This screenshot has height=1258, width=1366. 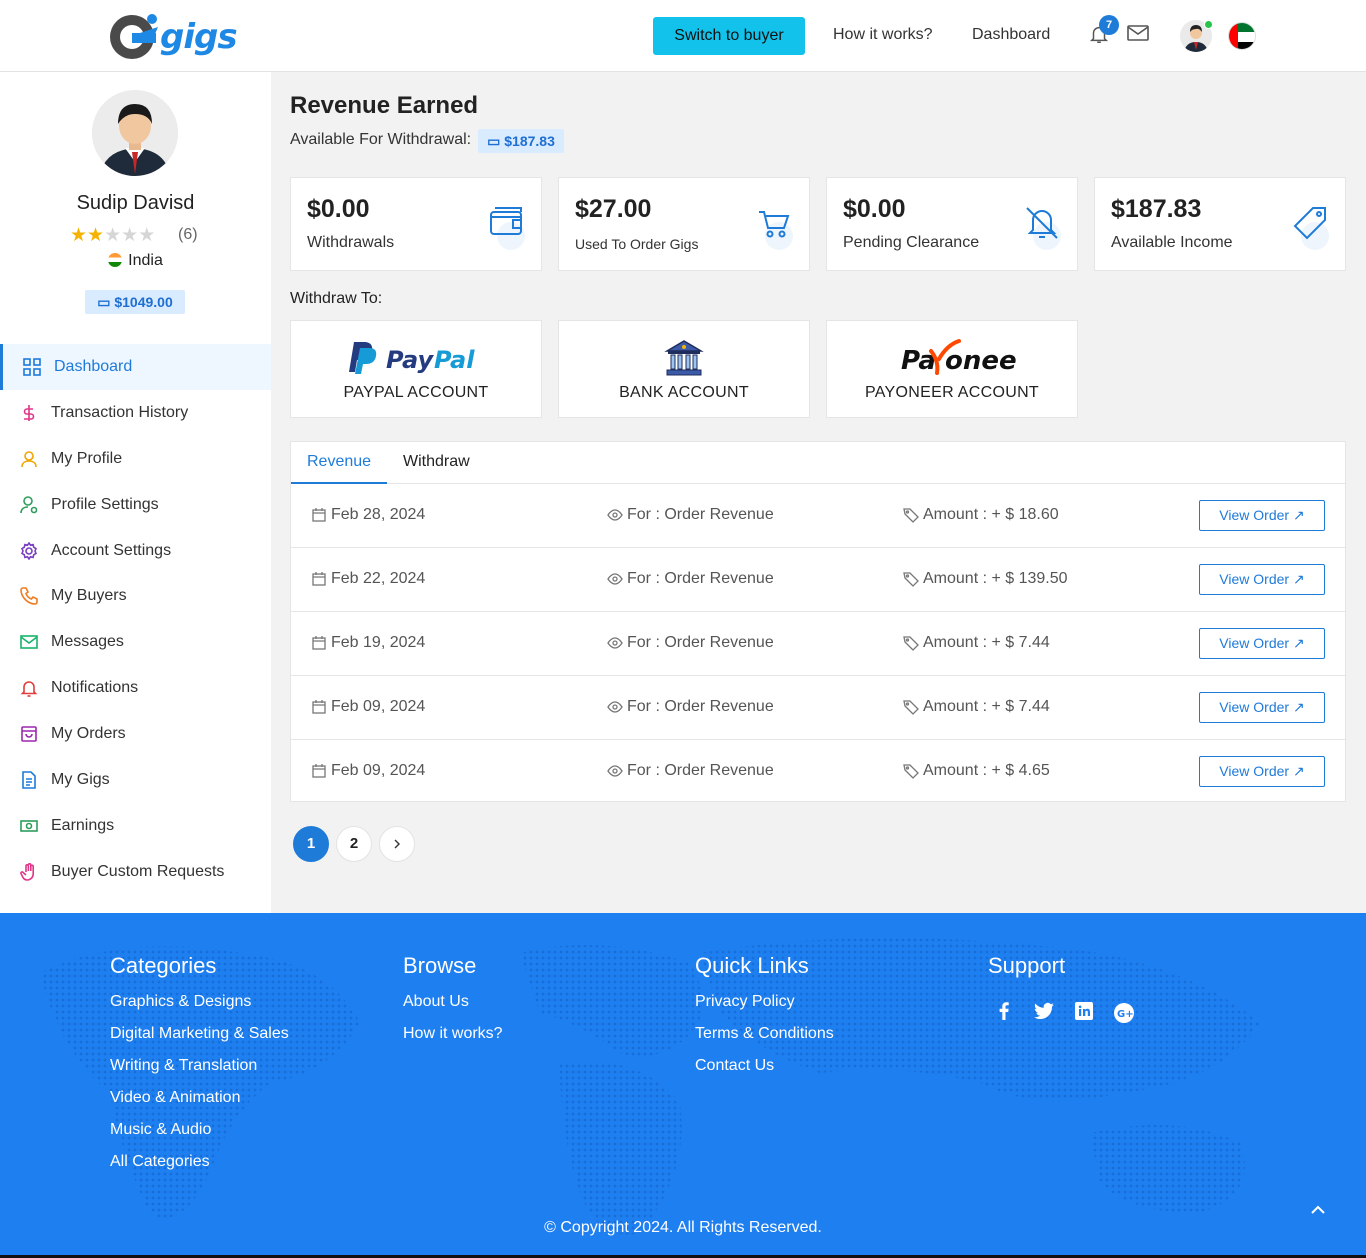 What do you see at coordinates (764, 1003) in the screenshot?
I see `footer-link: Privacy Policy` at bounding box center [764, 1003].